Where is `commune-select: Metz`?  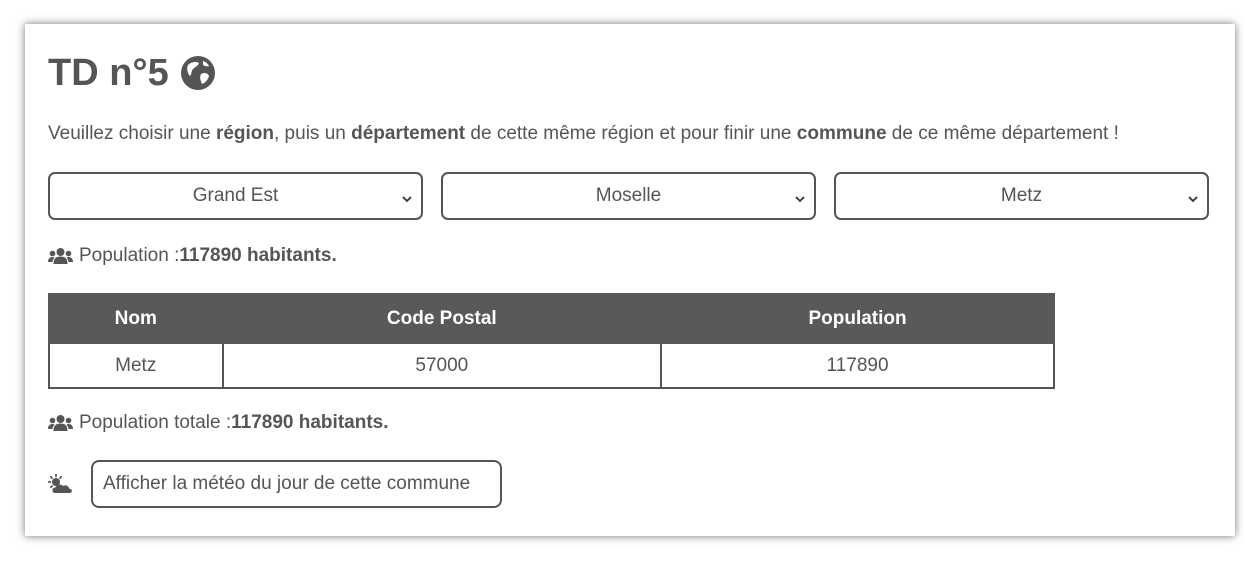
commune-select: Metz is located at coordinates (1021, 196).